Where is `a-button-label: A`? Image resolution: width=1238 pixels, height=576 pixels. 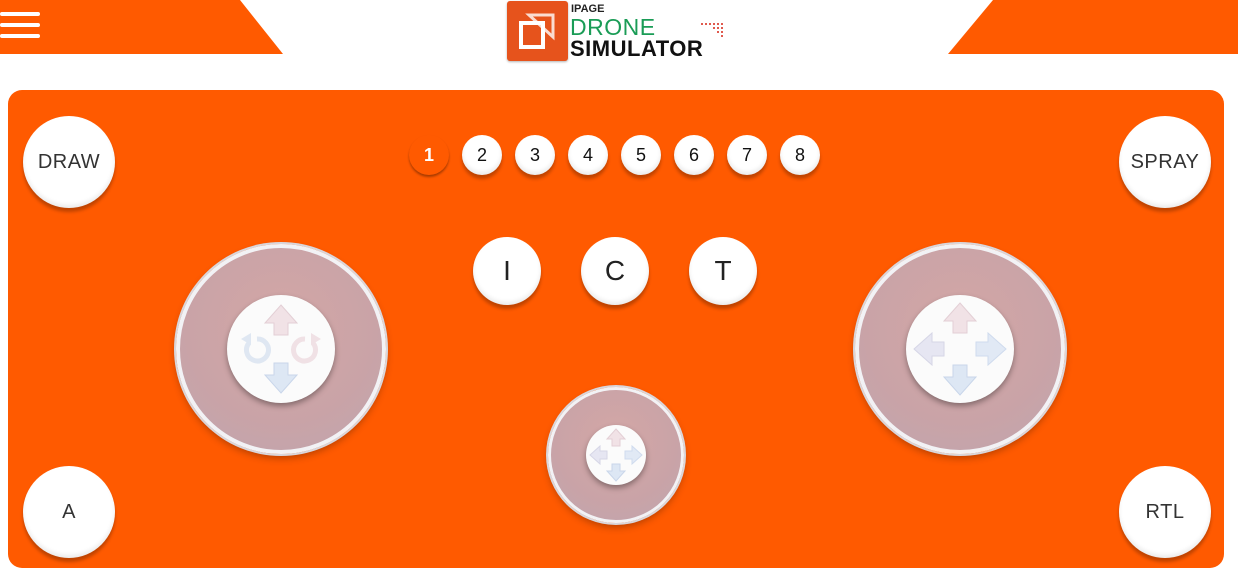
a-button-label: A is located at coordinates (69, 511).